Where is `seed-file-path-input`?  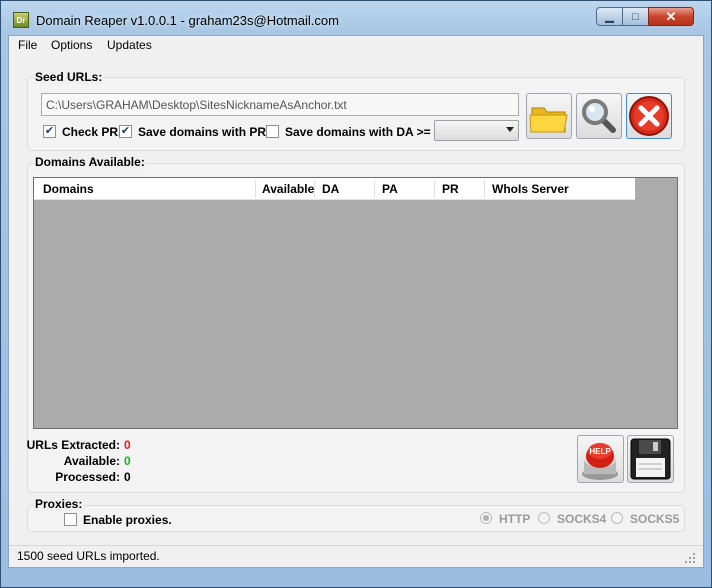 seed-file-path-input is located at coordinates (280, 104).